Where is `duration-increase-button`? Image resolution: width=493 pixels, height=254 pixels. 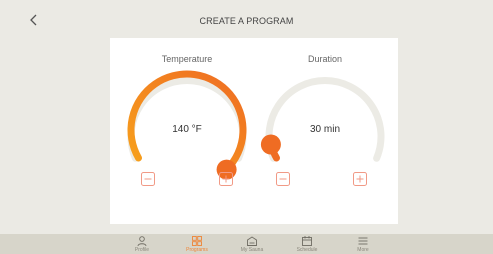
duration-increase-button is located at coordinates (360, 179).